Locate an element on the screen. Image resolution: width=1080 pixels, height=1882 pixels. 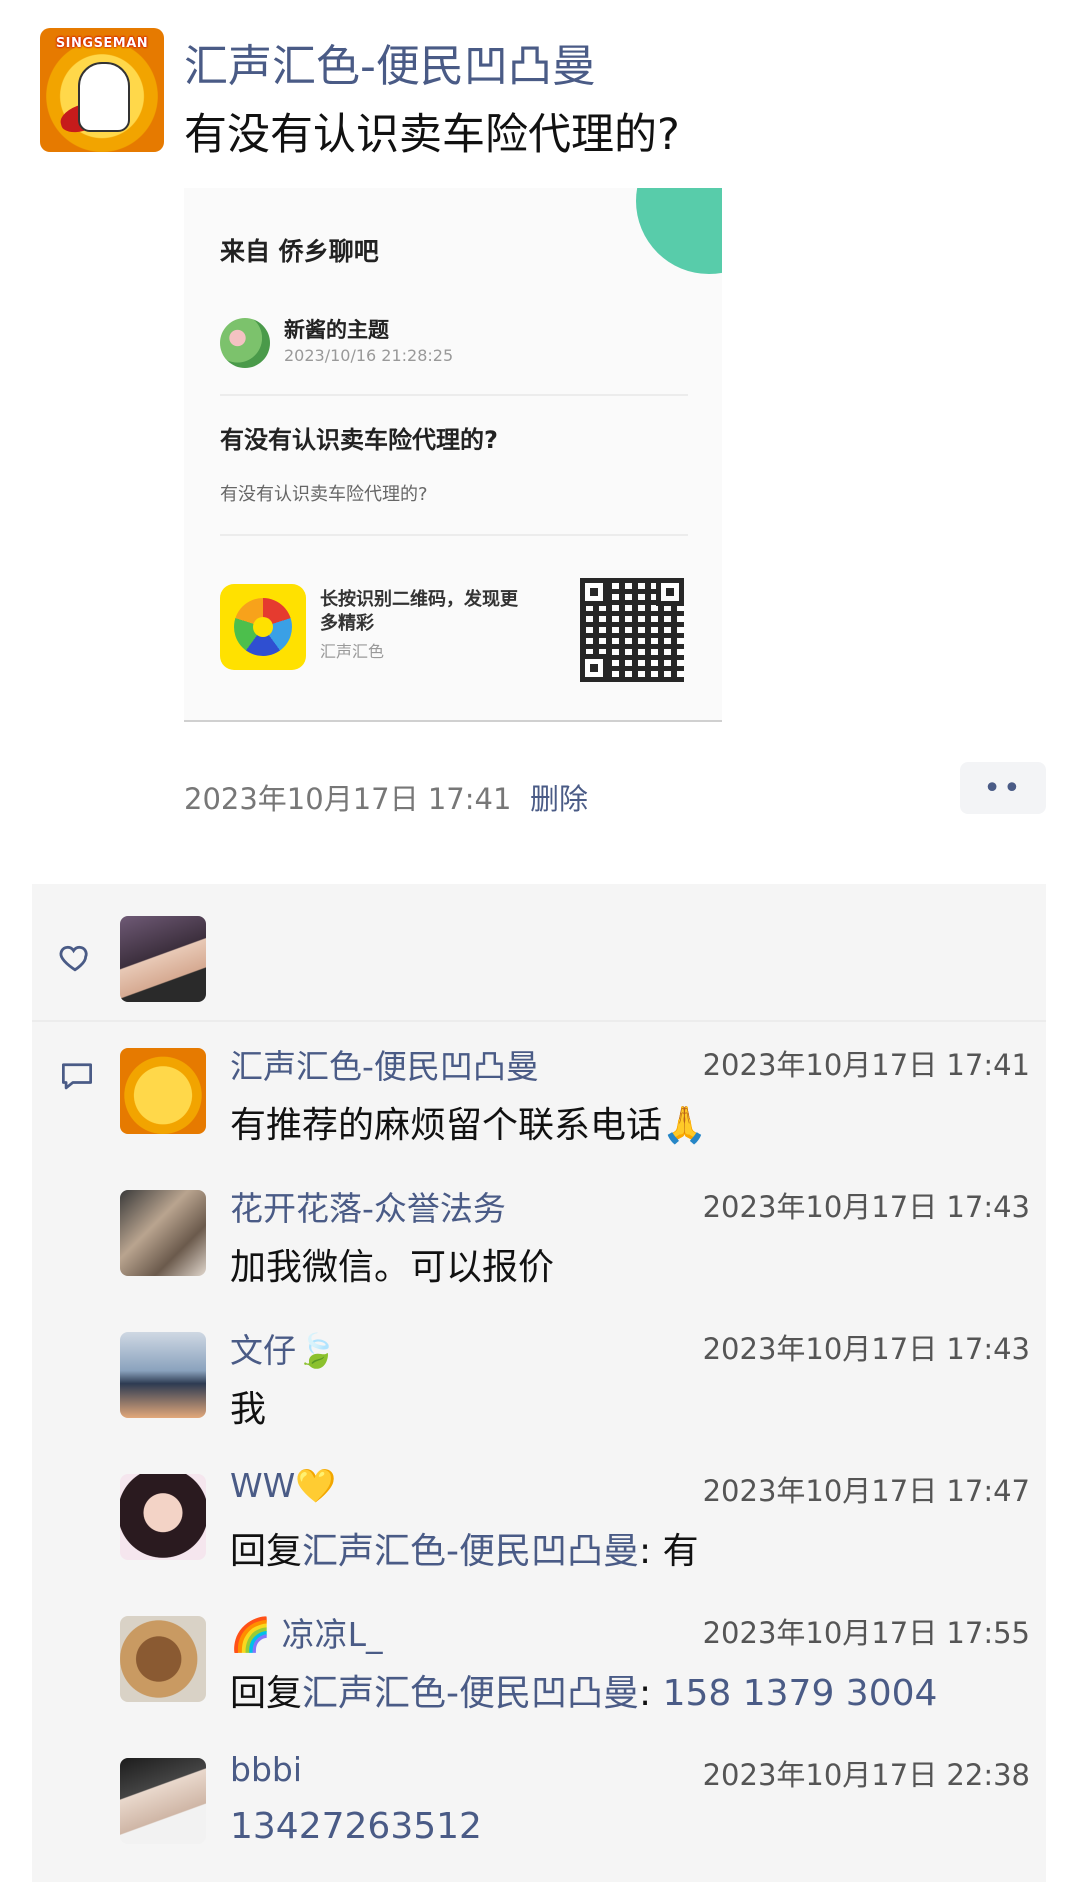
comment-text: 回复汇声汇色-便民凹凸曼: 有 is located at coordinates (464, 1548).